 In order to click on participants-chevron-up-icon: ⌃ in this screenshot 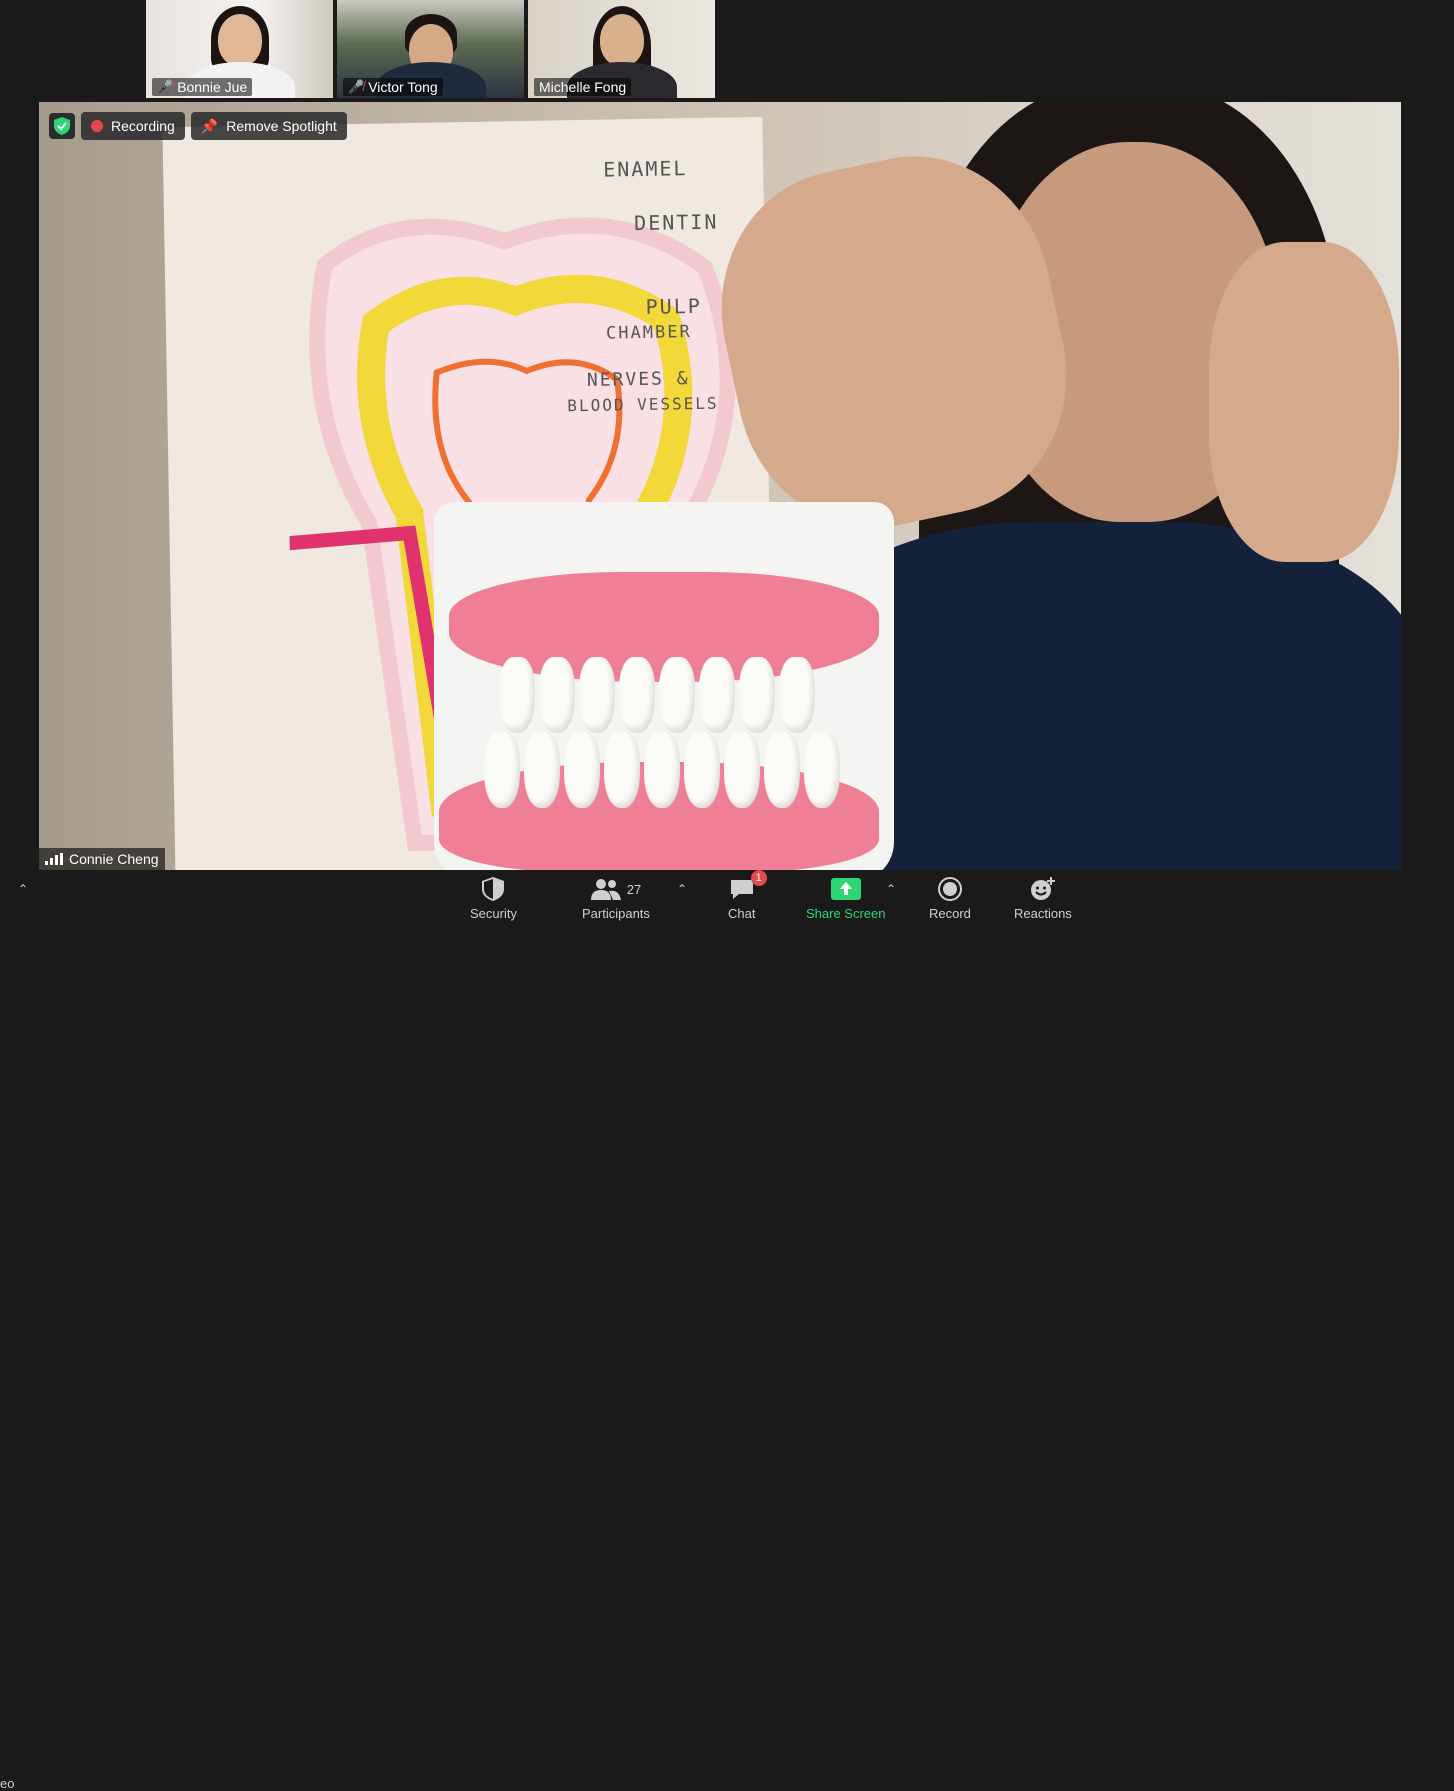, I will do `click(682, 889)`.